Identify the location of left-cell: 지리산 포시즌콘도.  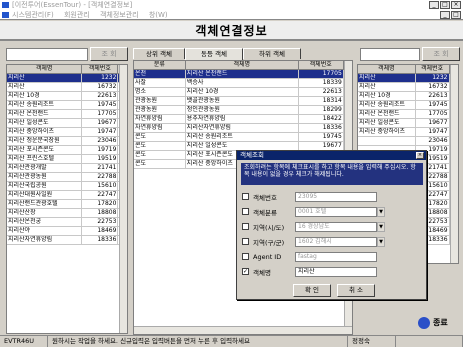
(45, 150).